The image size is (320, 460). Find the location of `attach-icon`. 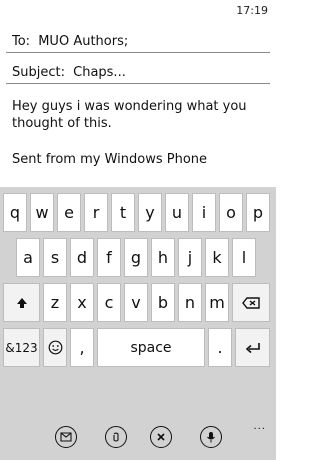

attach-icon is located at coordinates (116, 437).